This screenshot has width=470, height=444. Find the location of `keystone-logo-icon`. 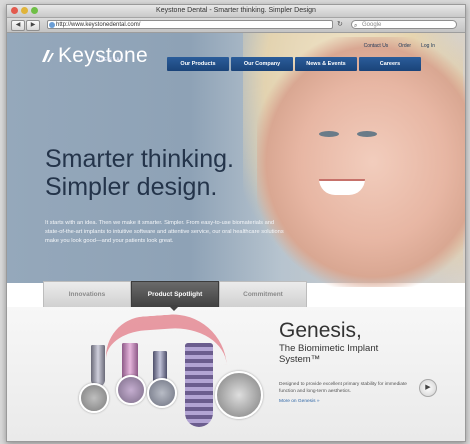

keystone-logo-icon is located at coordinates (48, 56).